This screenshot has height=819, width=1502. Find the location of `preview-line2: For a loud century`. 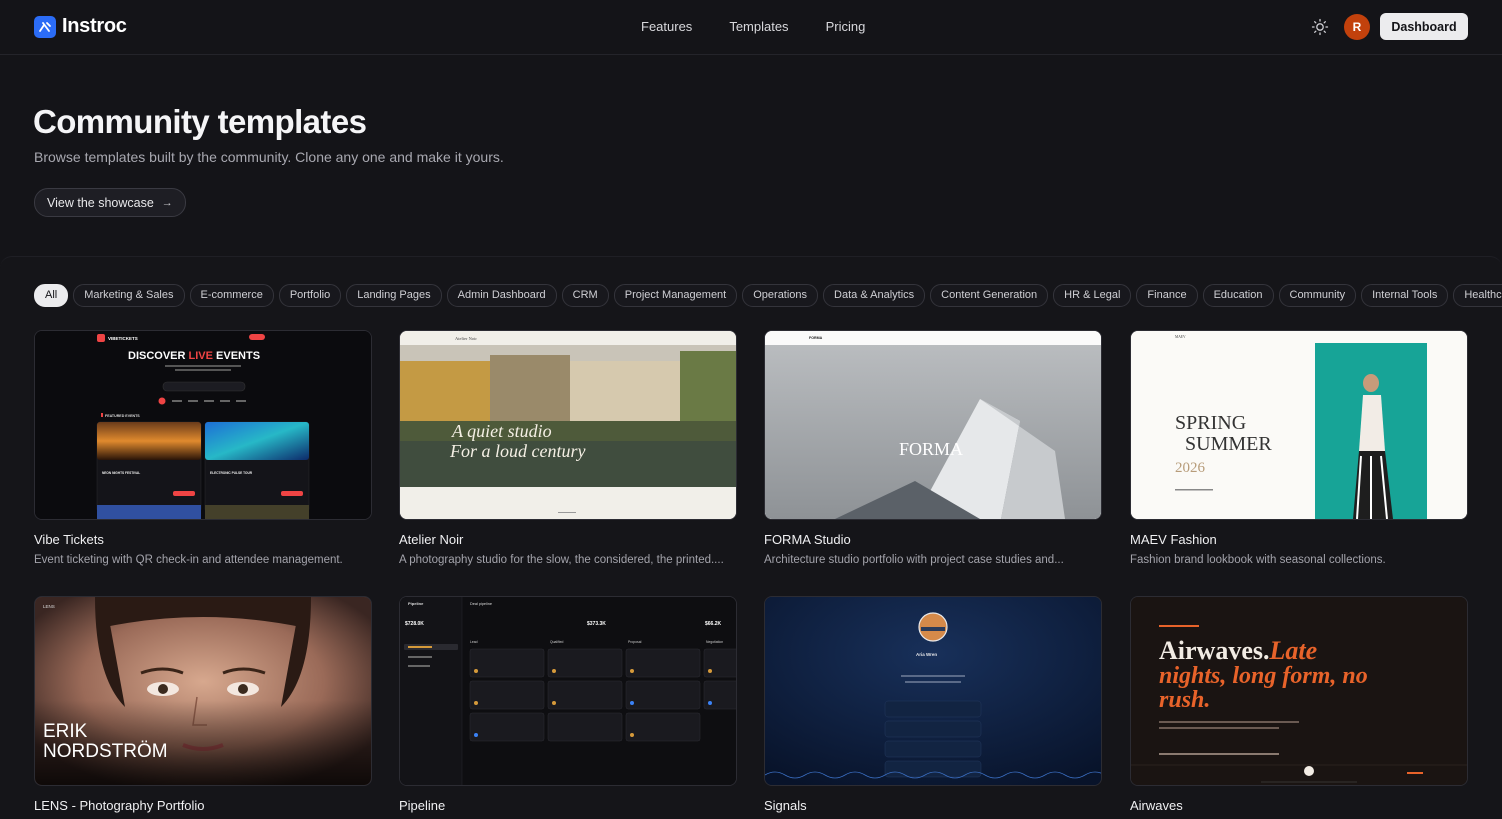

preview-line2: For a loud century is located at coordinates (517, 451).